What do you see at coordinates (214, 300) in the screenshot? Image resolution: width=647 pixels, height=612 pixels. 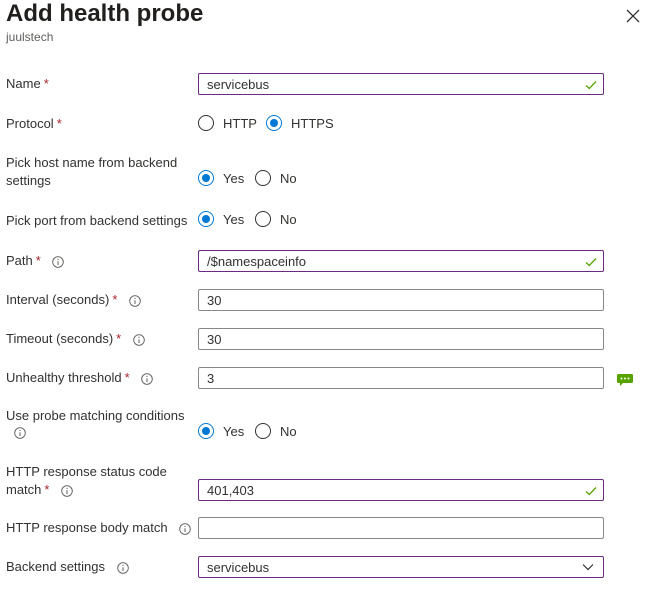 I see `interval-value: 30` at bounding box center [214, 300].